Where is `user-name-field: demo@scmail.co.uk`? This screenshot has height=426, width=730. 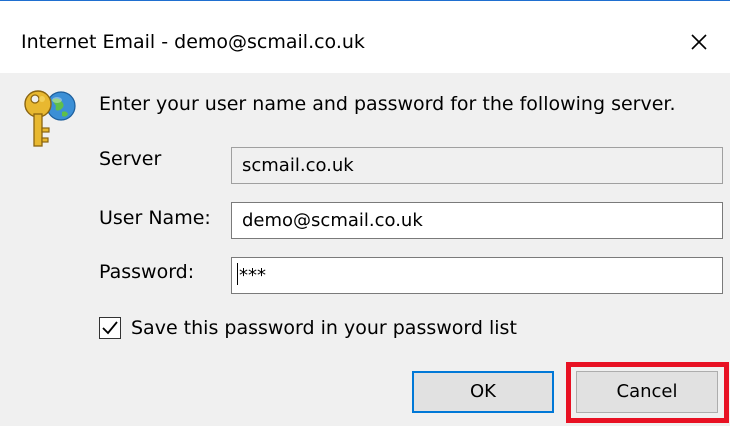 user-name-field: demo@scmail.co.uk is located at coordinates (477, 220).